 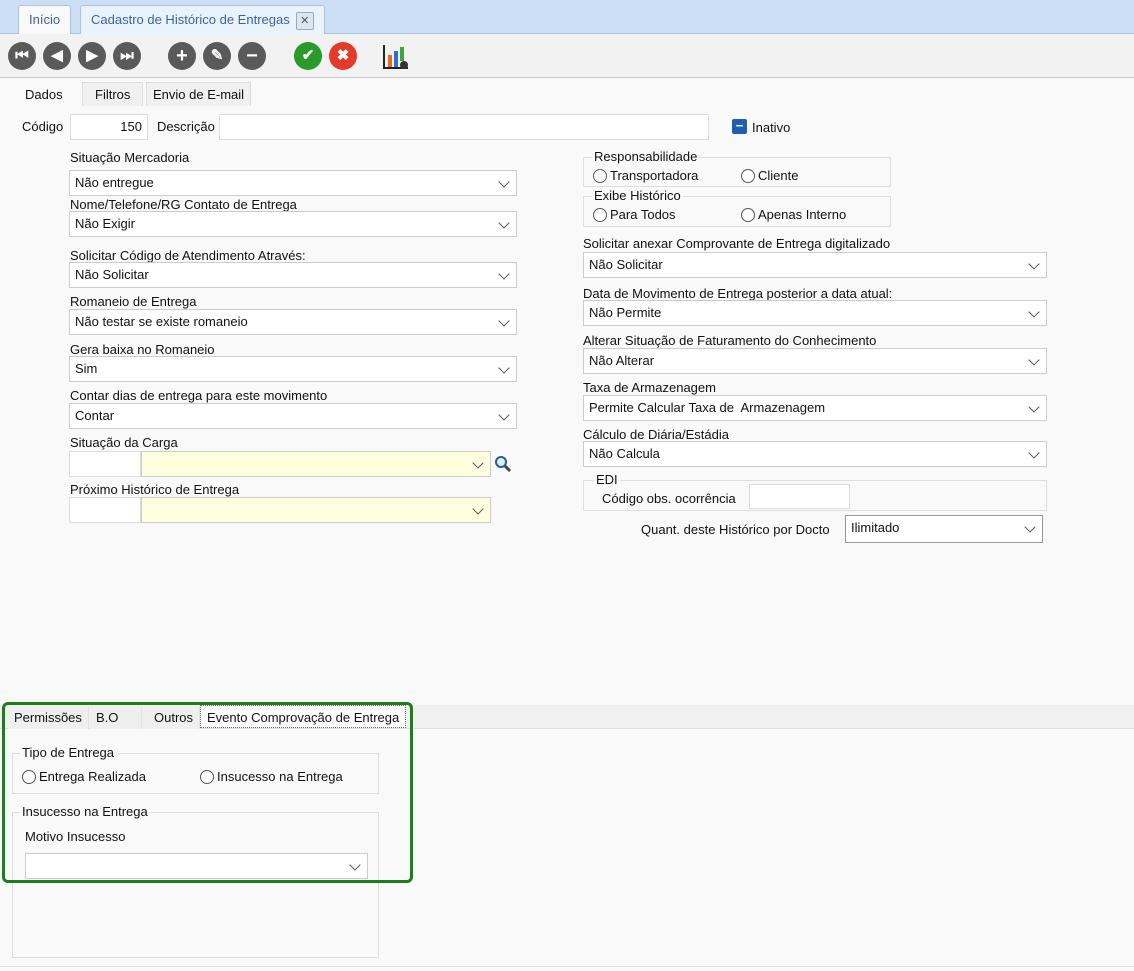 What do you see at coordinates (293, 183) in the screenshot?
I see `situacao-mercadoria-select: Não entregue` at bounding box center [293, 183].